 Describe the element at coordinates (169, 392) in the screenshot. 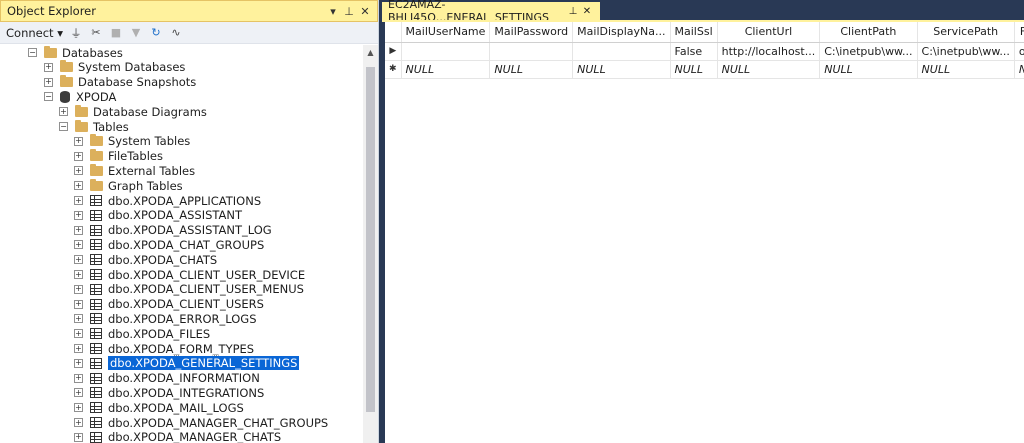

I see `tree-node: + dbo.XPODA_INTEGRATIONS` at that location.